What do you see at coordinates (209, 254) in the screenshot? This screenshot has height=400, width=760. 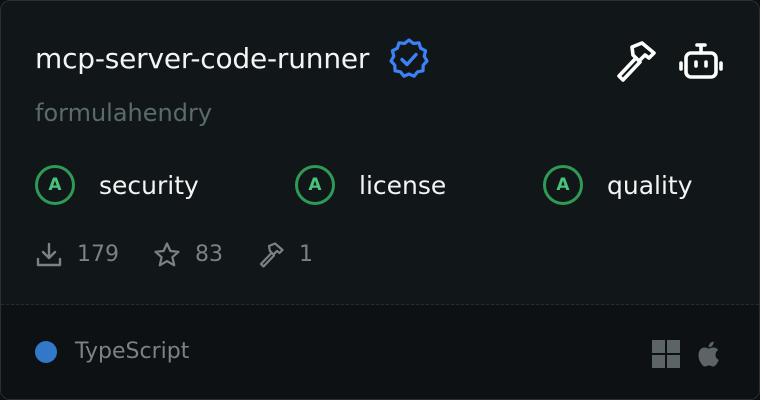 I see `stars-count: 83` at bounding box center [209, 254].